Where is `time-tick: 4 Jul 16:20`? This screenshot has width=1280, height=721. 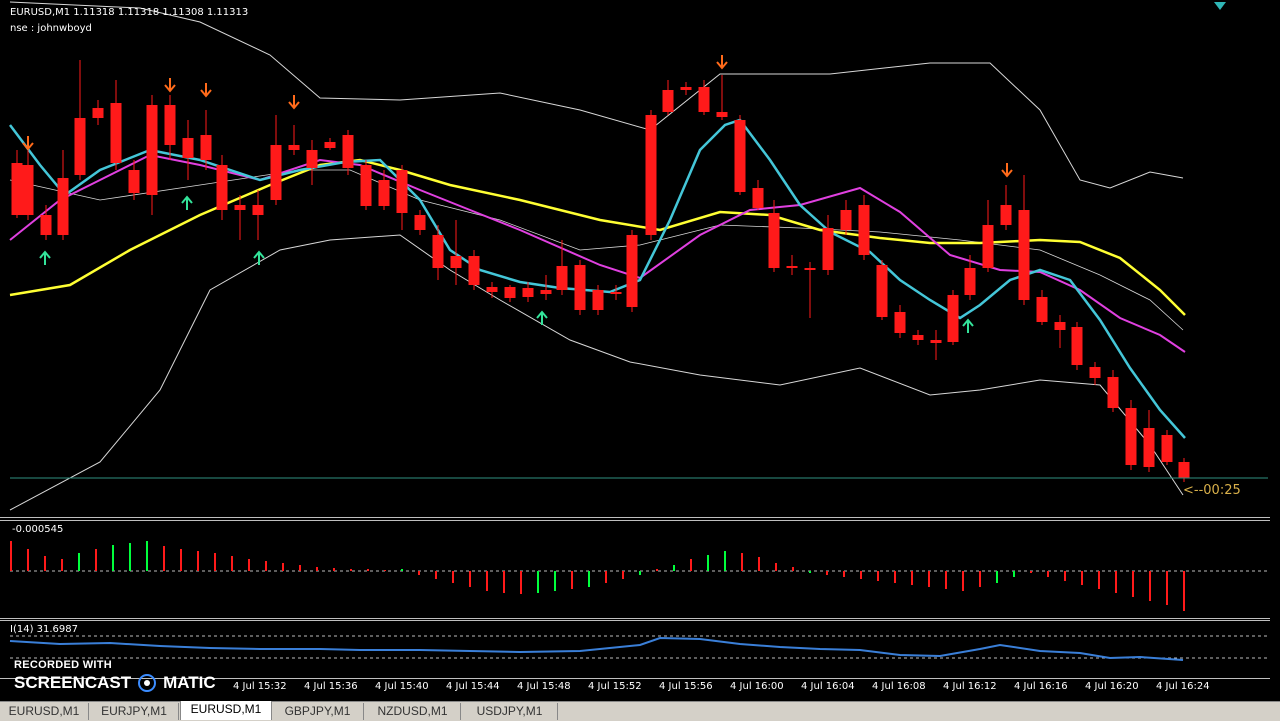 time-tick: 4 Jul 16:20 is located at coordinates (1112, 686).